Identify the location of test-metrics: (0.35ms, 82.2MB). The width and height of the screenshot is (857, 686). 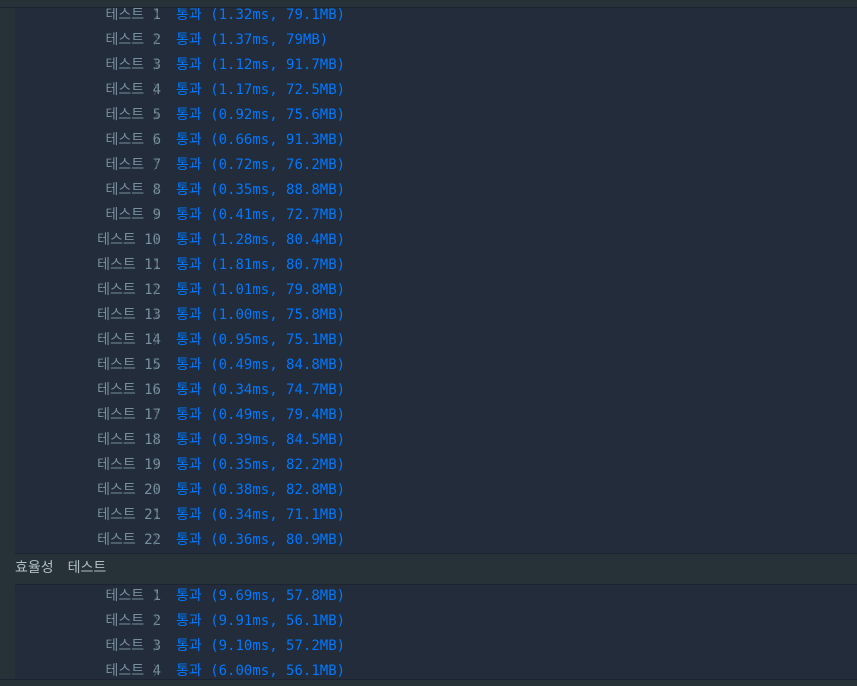
(278, 465).